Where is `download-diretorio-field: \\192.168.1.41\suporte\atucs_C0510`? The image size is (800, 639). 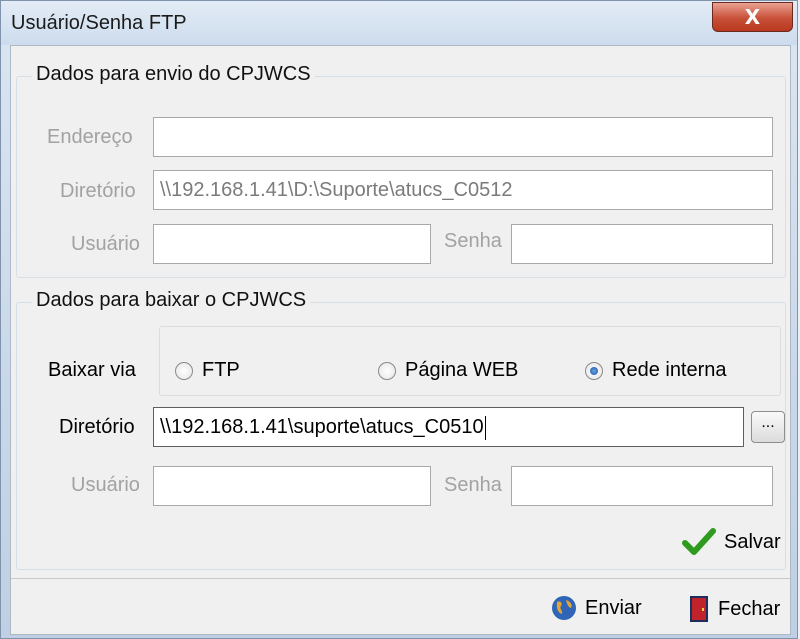
download-diretorio-field: \\192.168.1.41\suporte\atucs_C0510 is located at coordinates (448, 427).